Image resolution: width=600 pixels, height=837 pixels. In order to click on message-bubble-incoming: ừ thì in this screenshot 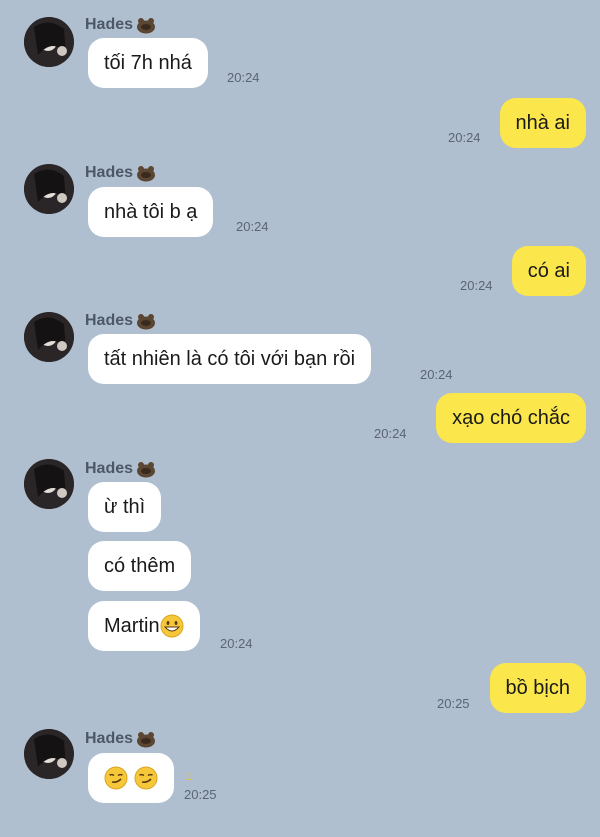, I will do `click(125, 507)`.